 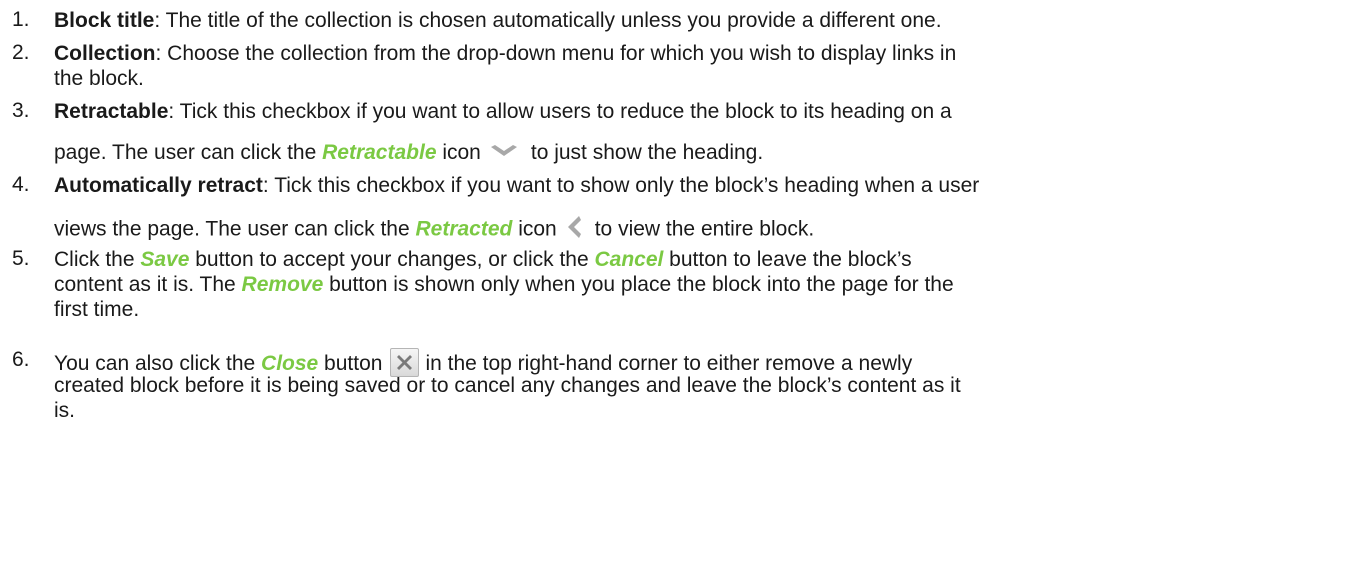 I want to click on item-text: first time., so click(x=97, y=309).